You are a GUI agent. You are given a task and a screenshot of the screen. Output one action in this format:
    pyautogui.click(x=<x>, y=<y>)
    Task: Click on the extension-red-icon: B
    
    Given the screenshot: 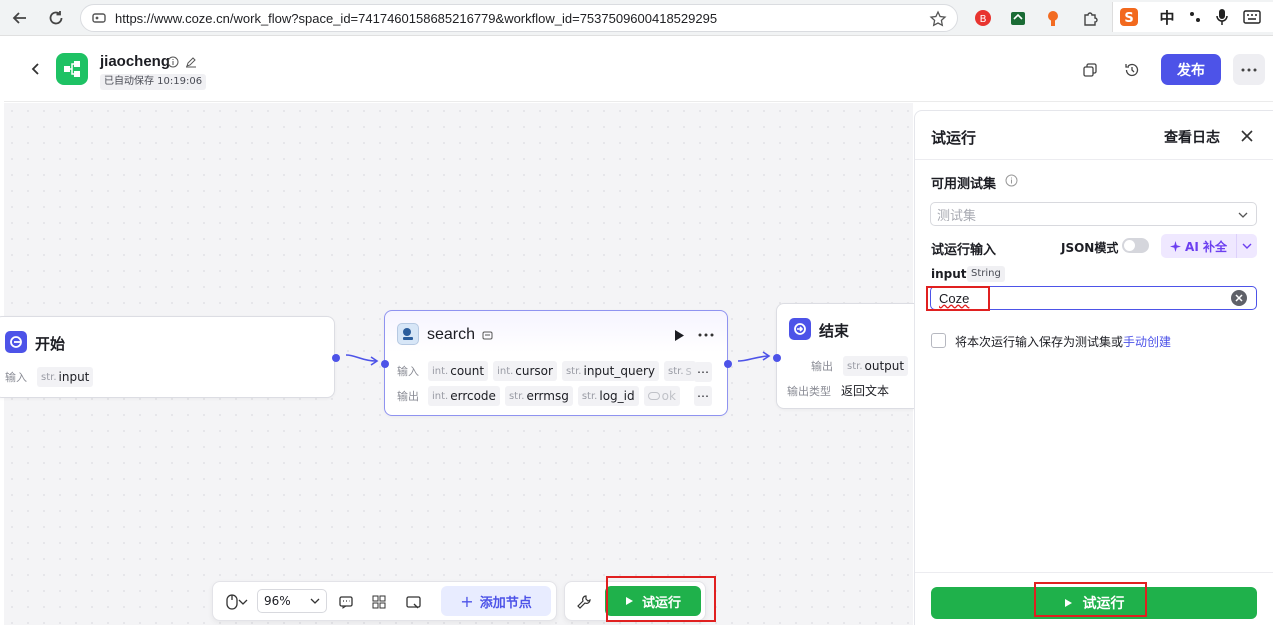 What is the action you would take?
    pyautogui.click(x=983, y=18)
    